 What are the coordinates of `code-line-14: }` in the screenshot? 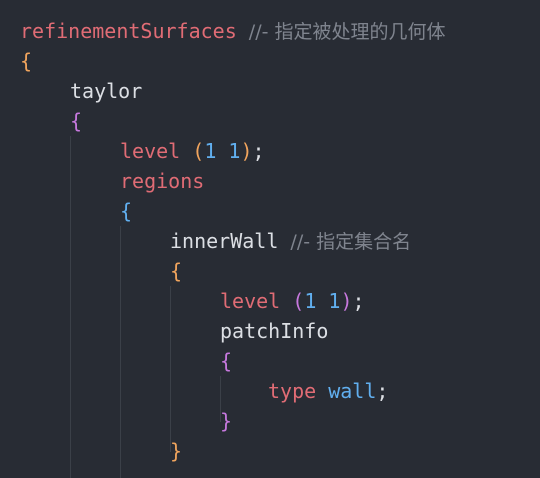 It's located at (226, 421).